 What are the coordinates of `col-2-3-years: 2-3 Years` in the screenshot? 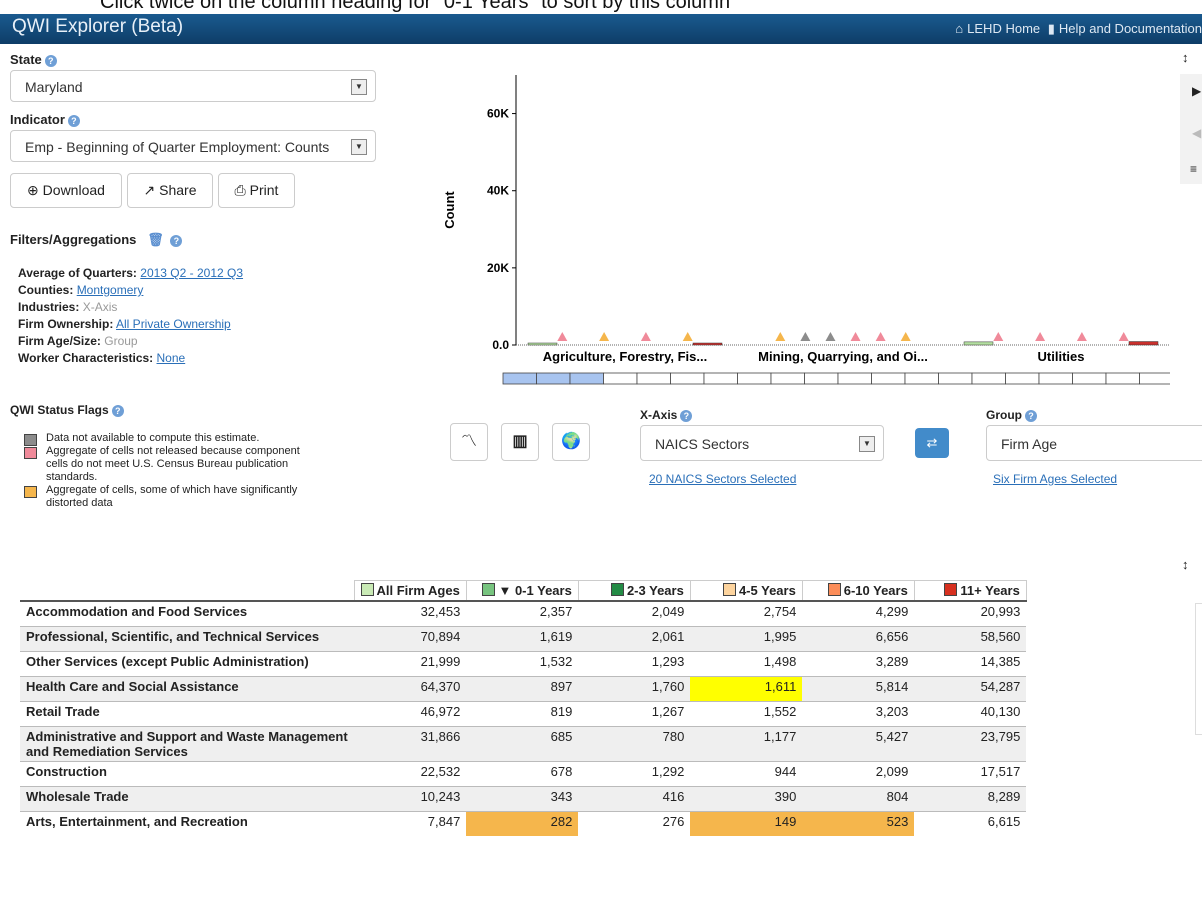 It's located at (634, 591).